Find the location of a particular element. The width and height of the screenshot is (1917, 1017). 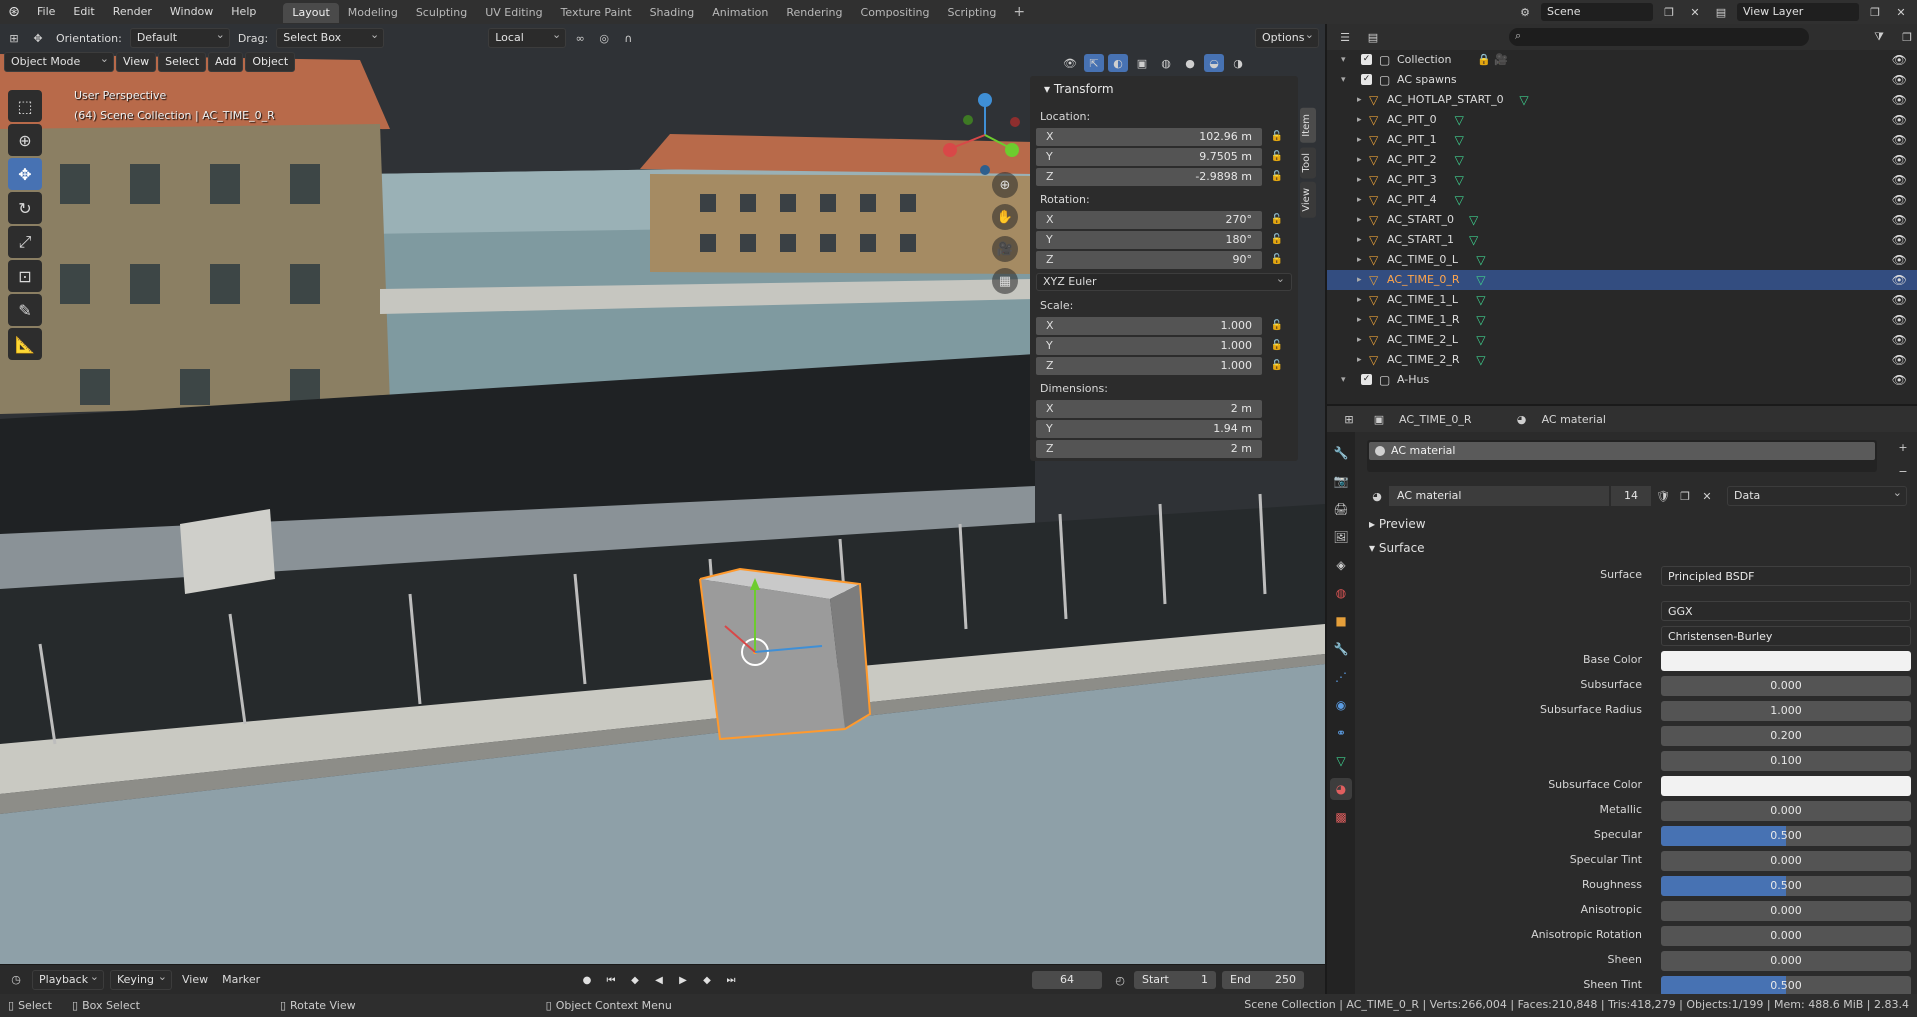

workspace-tab-uv-editing: UV Editing is located at coordinates (513, 13).